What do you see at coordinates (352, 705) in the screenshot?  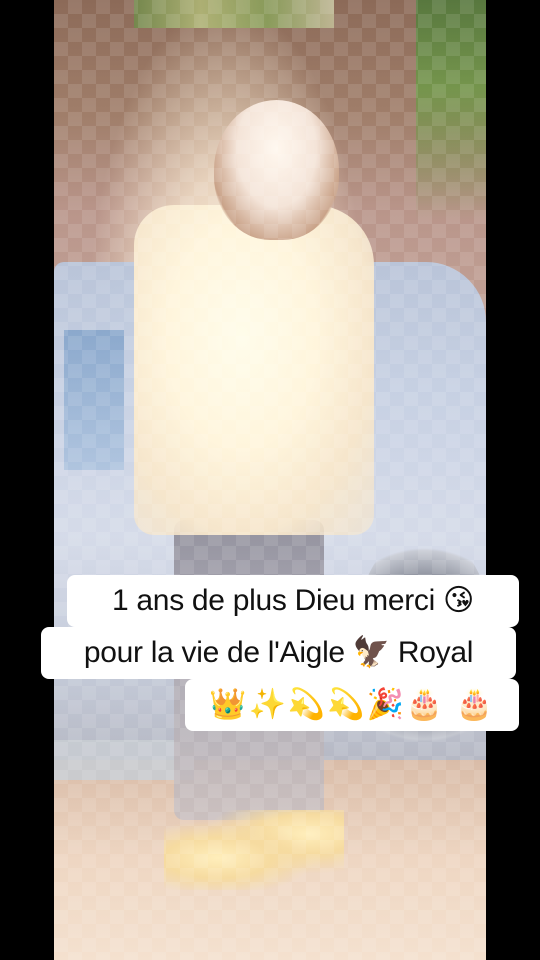 I see `caption-line-3: 👑✨💫💫🎉🎂 🎂` at bounding box center [352, 705].